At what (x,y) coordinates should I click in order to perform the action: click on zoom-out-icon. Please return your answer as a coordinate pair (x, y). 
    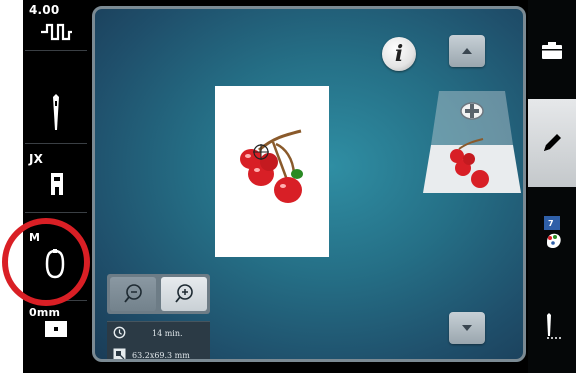
    Looking at the image, I should click on (133, 293).